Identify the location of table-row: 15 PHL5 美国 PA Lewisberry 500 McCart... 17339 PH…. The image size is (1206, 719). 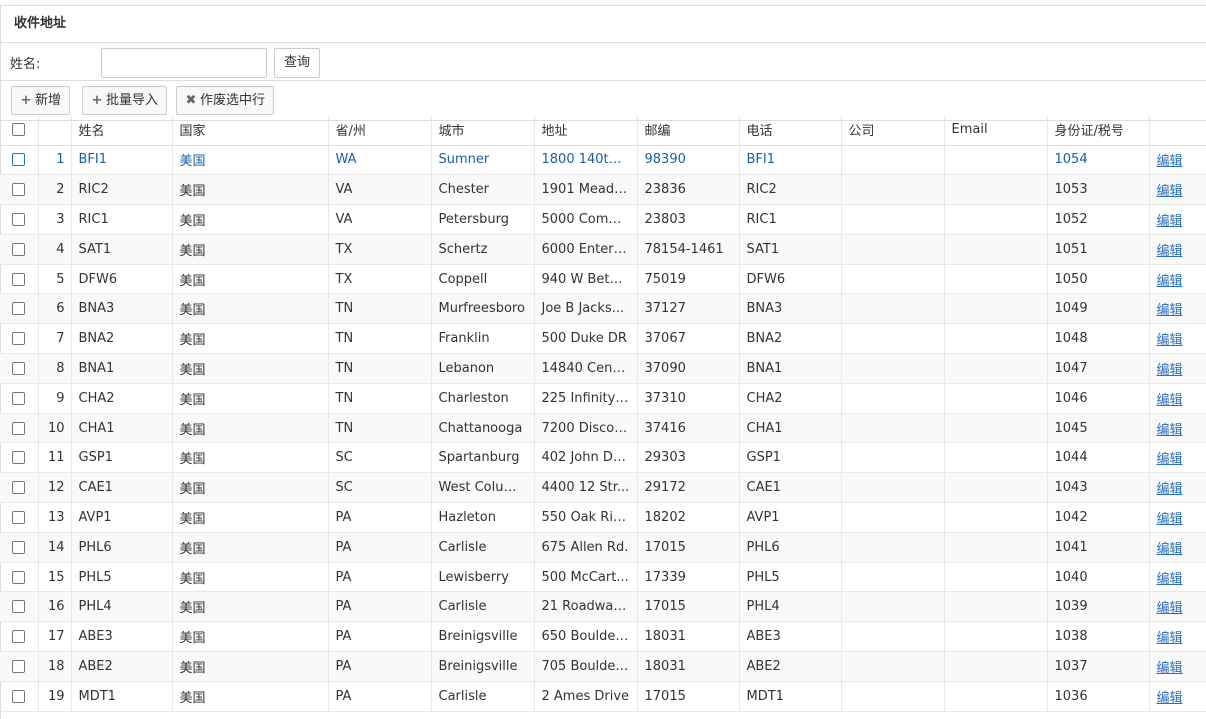
(603, 577).